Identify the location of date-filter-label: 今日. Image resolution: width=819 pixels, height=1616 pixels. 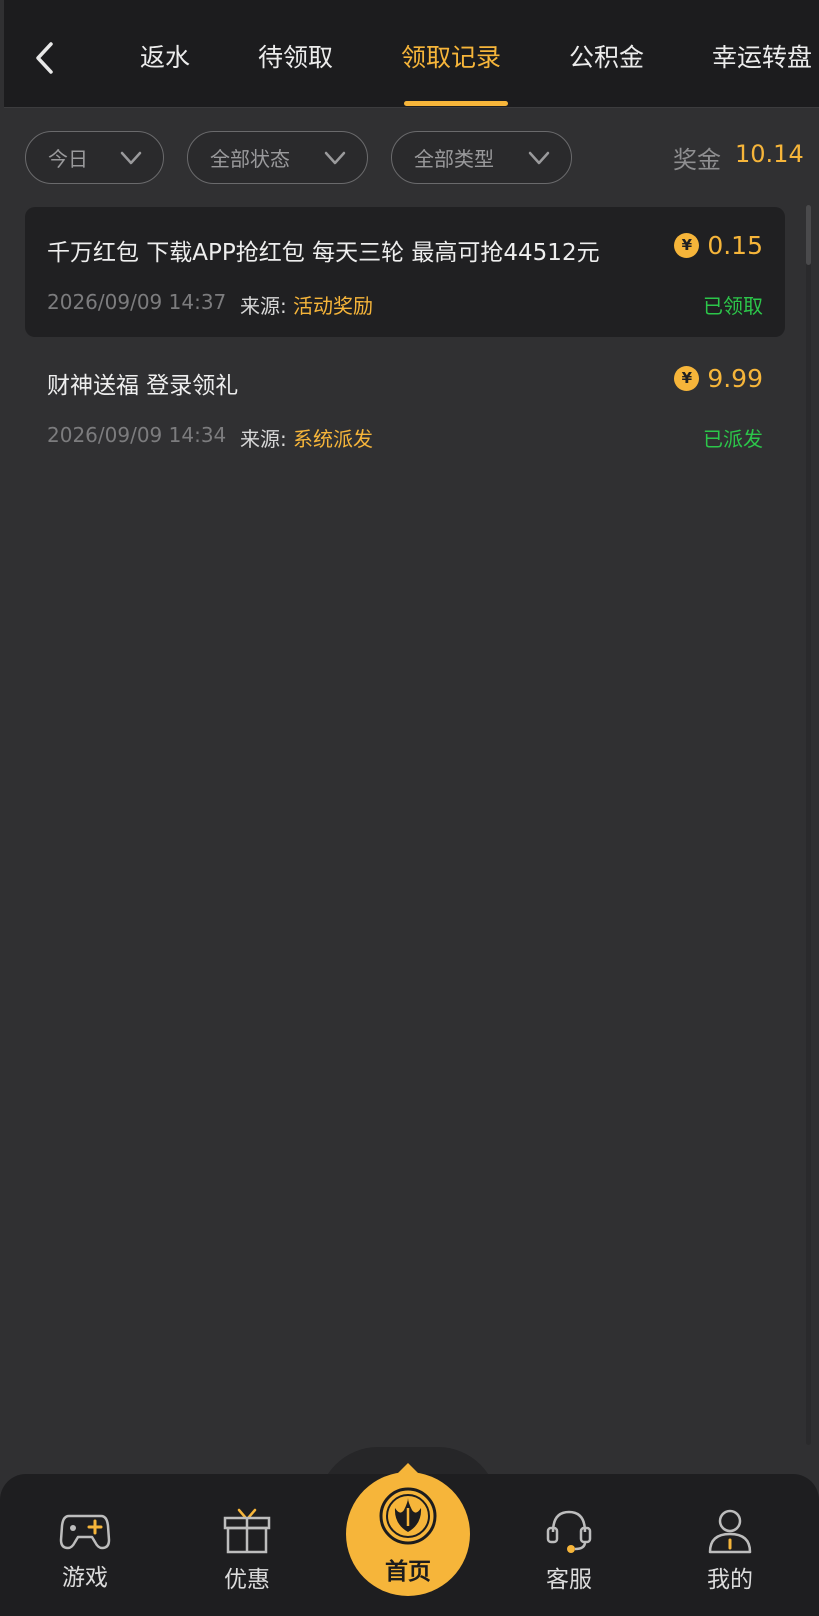
(68, 159).